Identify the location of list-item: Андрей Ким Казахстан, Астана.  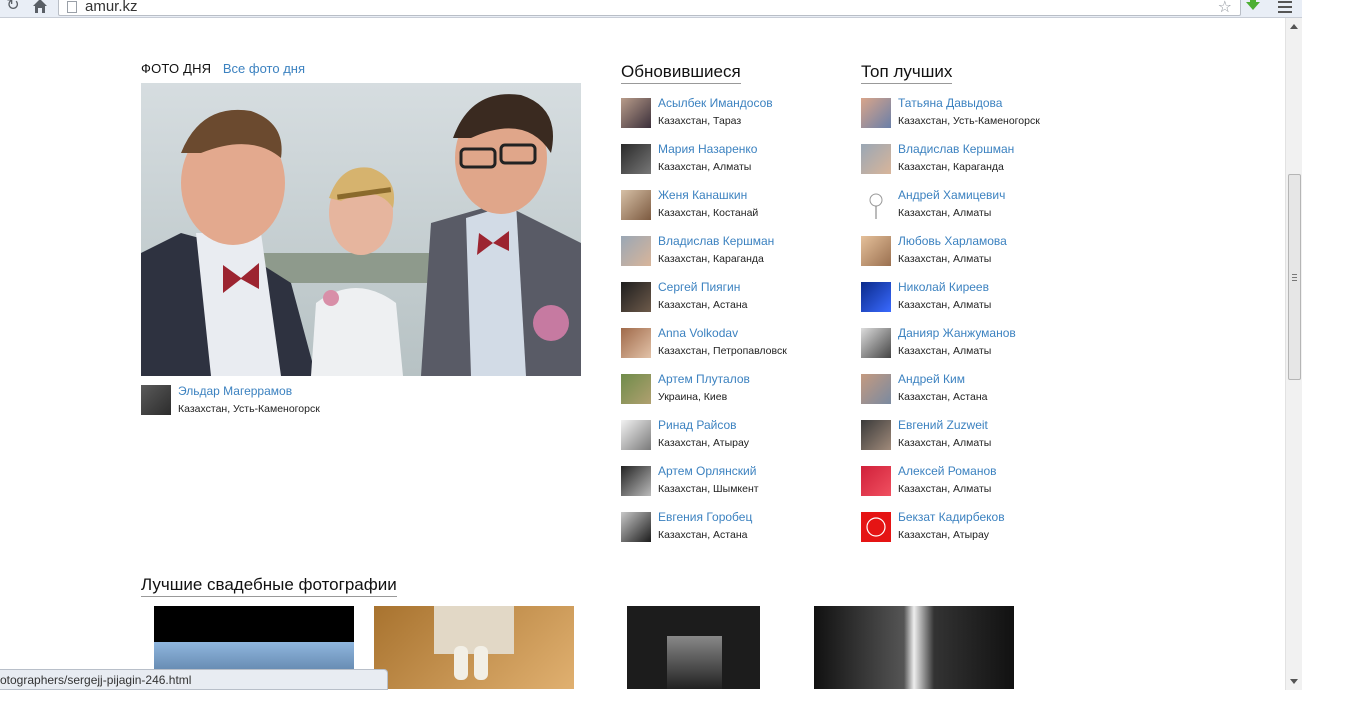
(976, 395).